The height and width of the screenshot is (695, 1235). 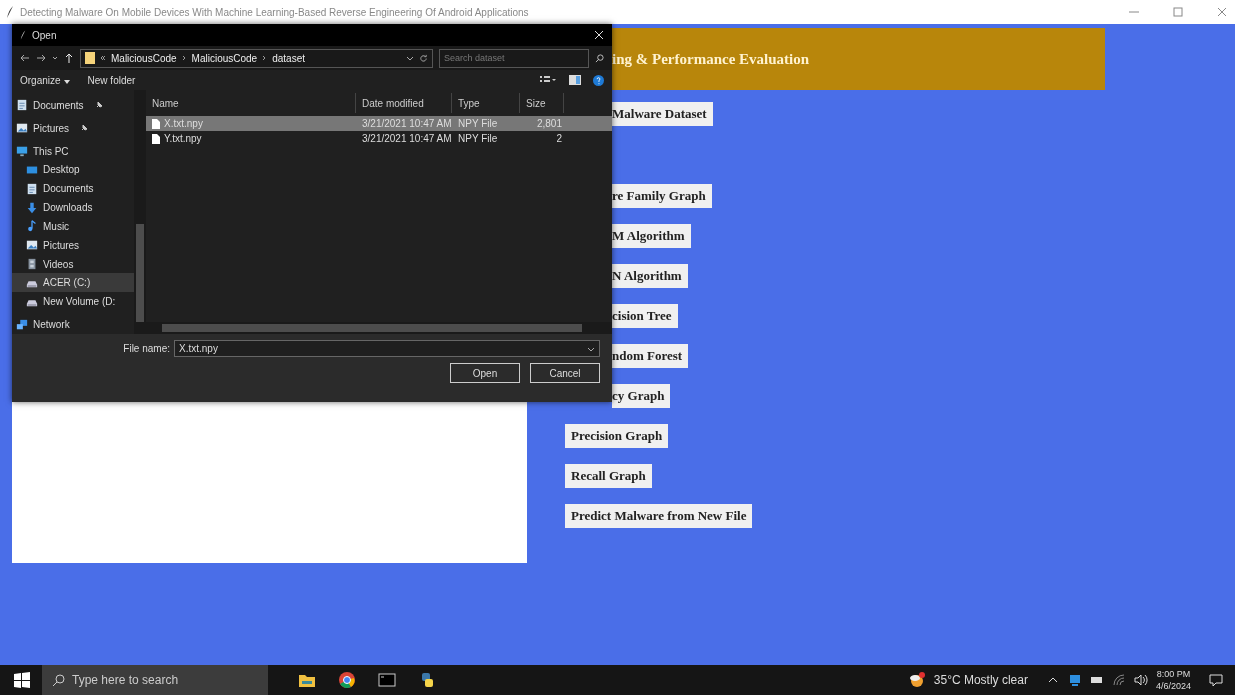 What do you see at coordinates (645, 316) in the screenshot?
I see `action-button: cision Tree` at bounding box center [645, 316].